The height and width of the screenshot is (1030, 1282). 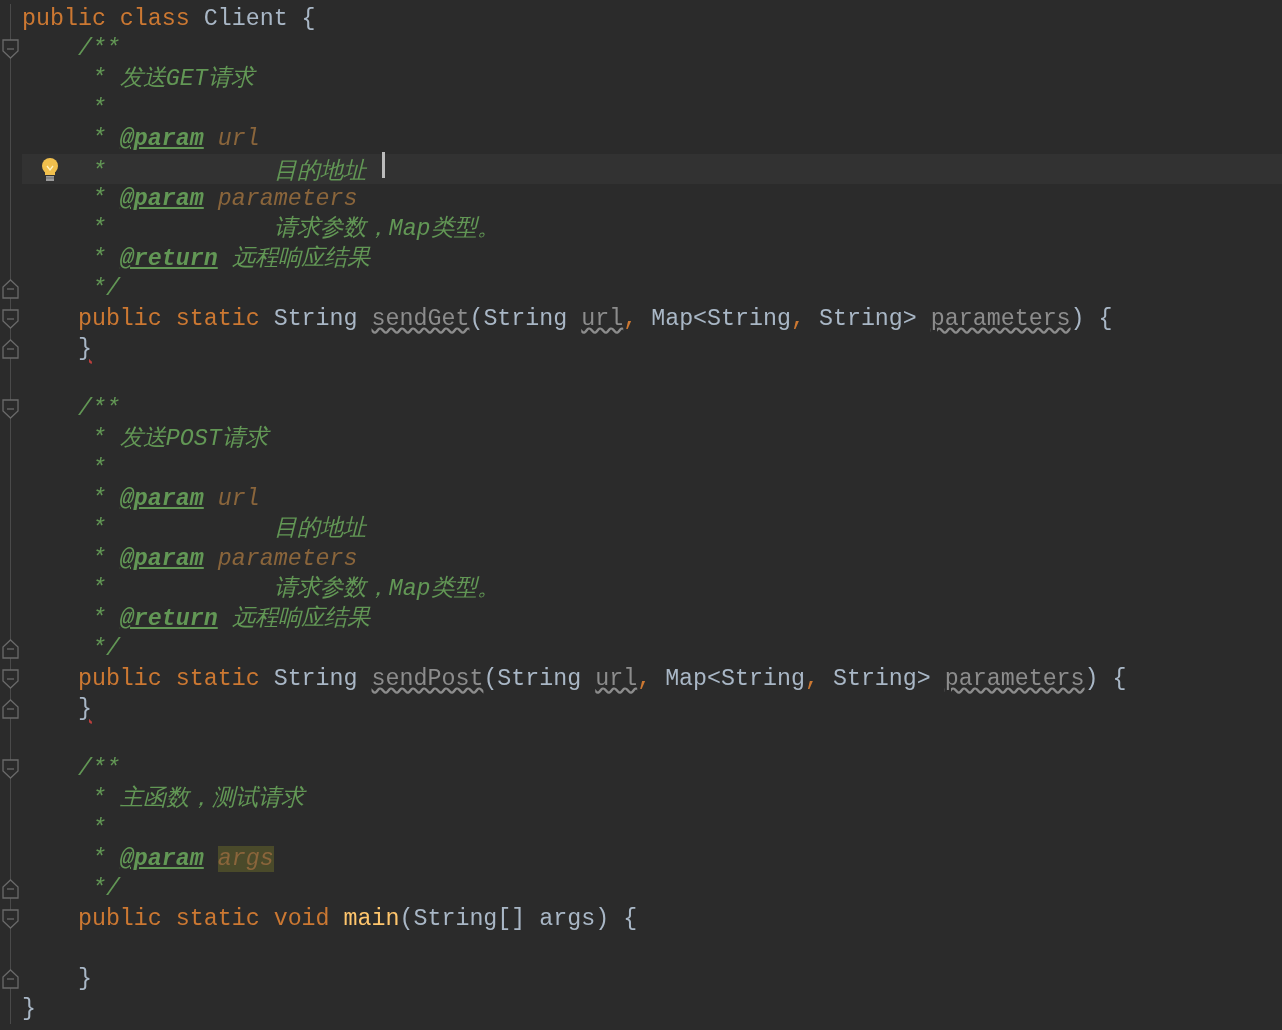 What do you see at coordinates (182, 859) in the screenshot?
I see `code-line: * @param args` at bounding box center [182, 859].